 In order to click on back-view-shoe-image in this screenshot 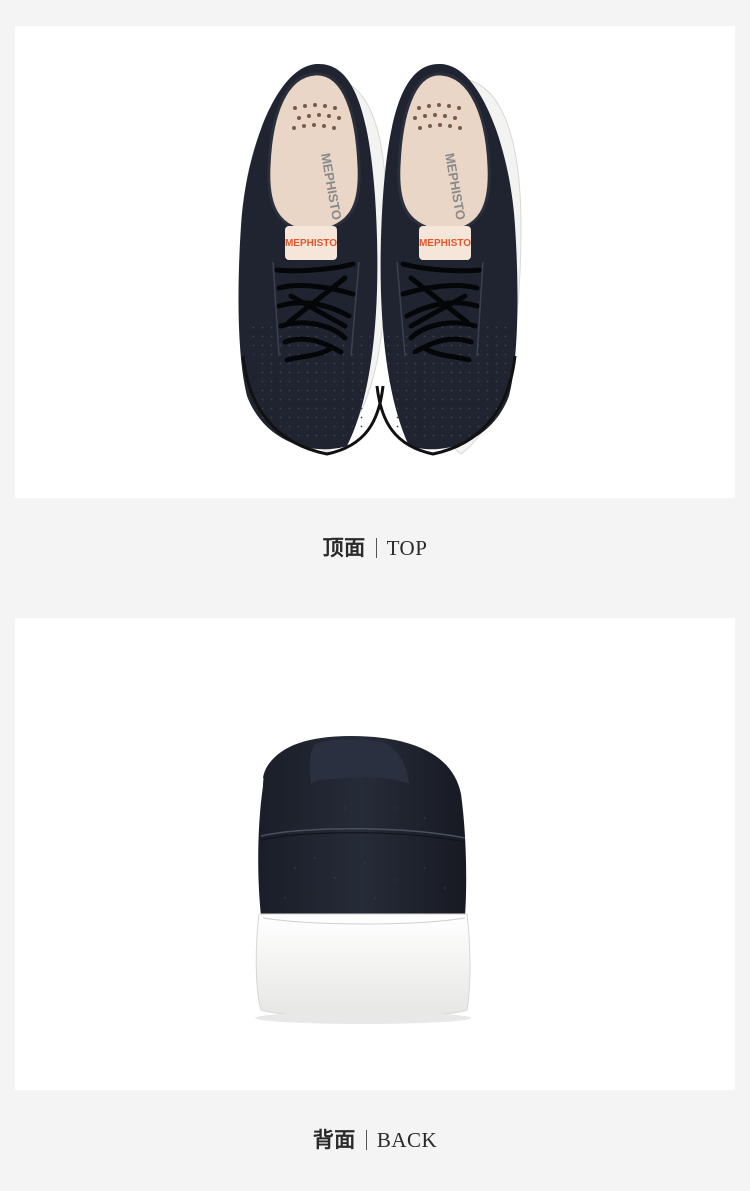, I will do `click(363, 880)`.